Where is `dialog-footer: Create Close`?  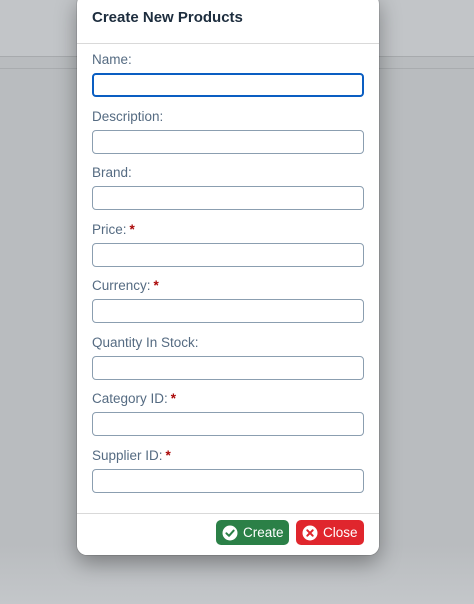
dialog-footer: Create Close is located at coordinates (228, 534).